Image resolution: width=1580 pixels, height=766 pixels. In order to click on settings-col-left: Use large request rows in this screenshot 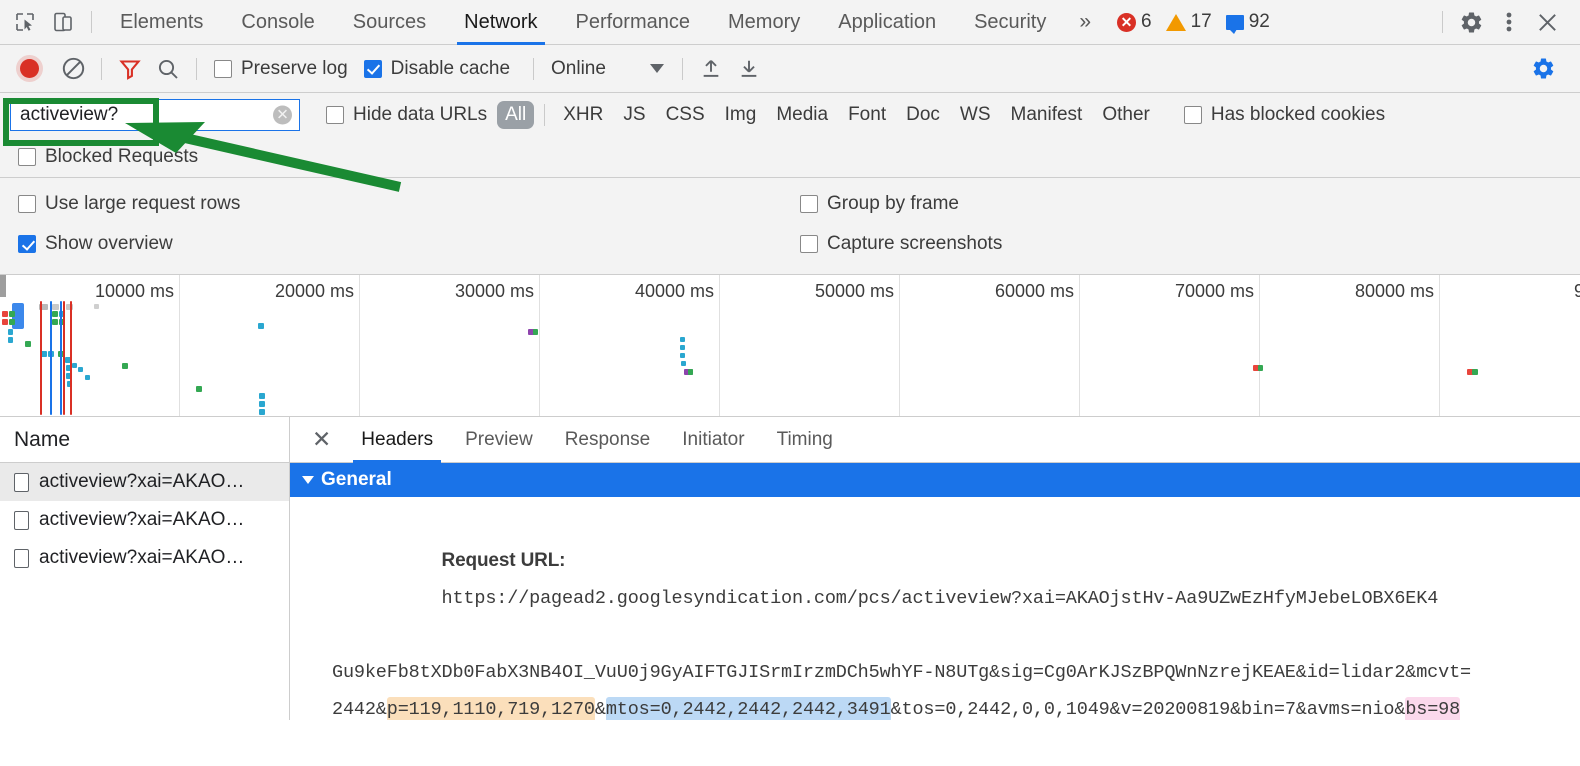, I will do `click(405, 204)`.